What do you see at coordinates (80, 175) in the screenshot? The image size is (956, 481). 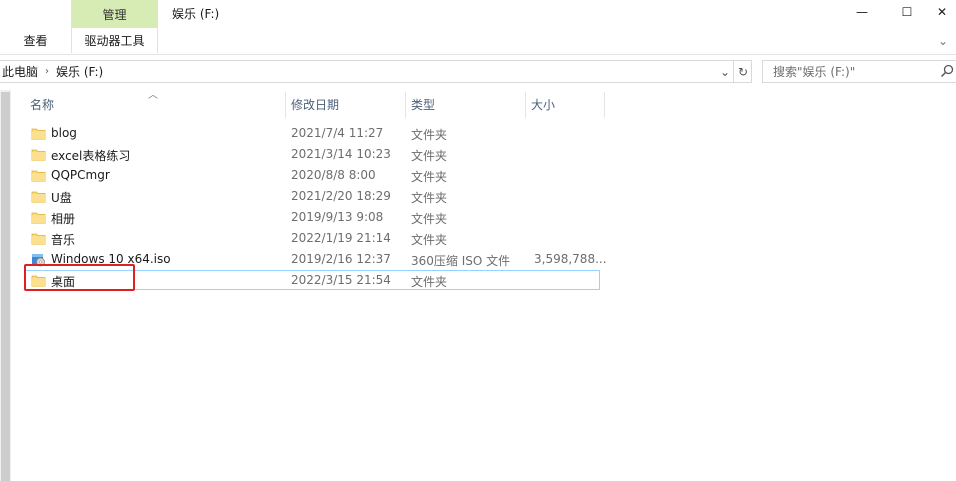 I see `file-name: QQPCmgr` at bounding box center [80, 175].